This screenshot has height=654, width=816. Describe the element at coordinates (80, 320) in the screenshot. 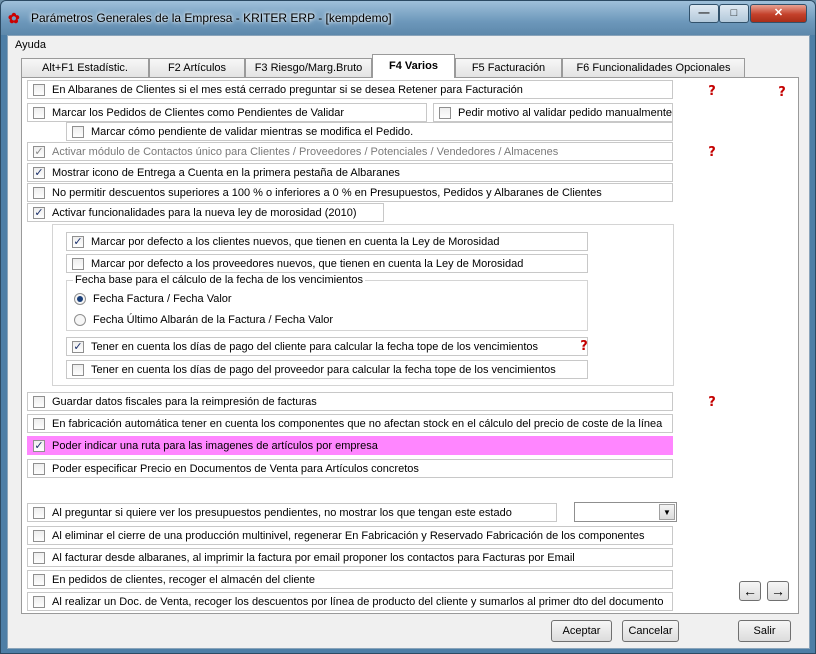

I see `radio-fecha-albaran` at that location.